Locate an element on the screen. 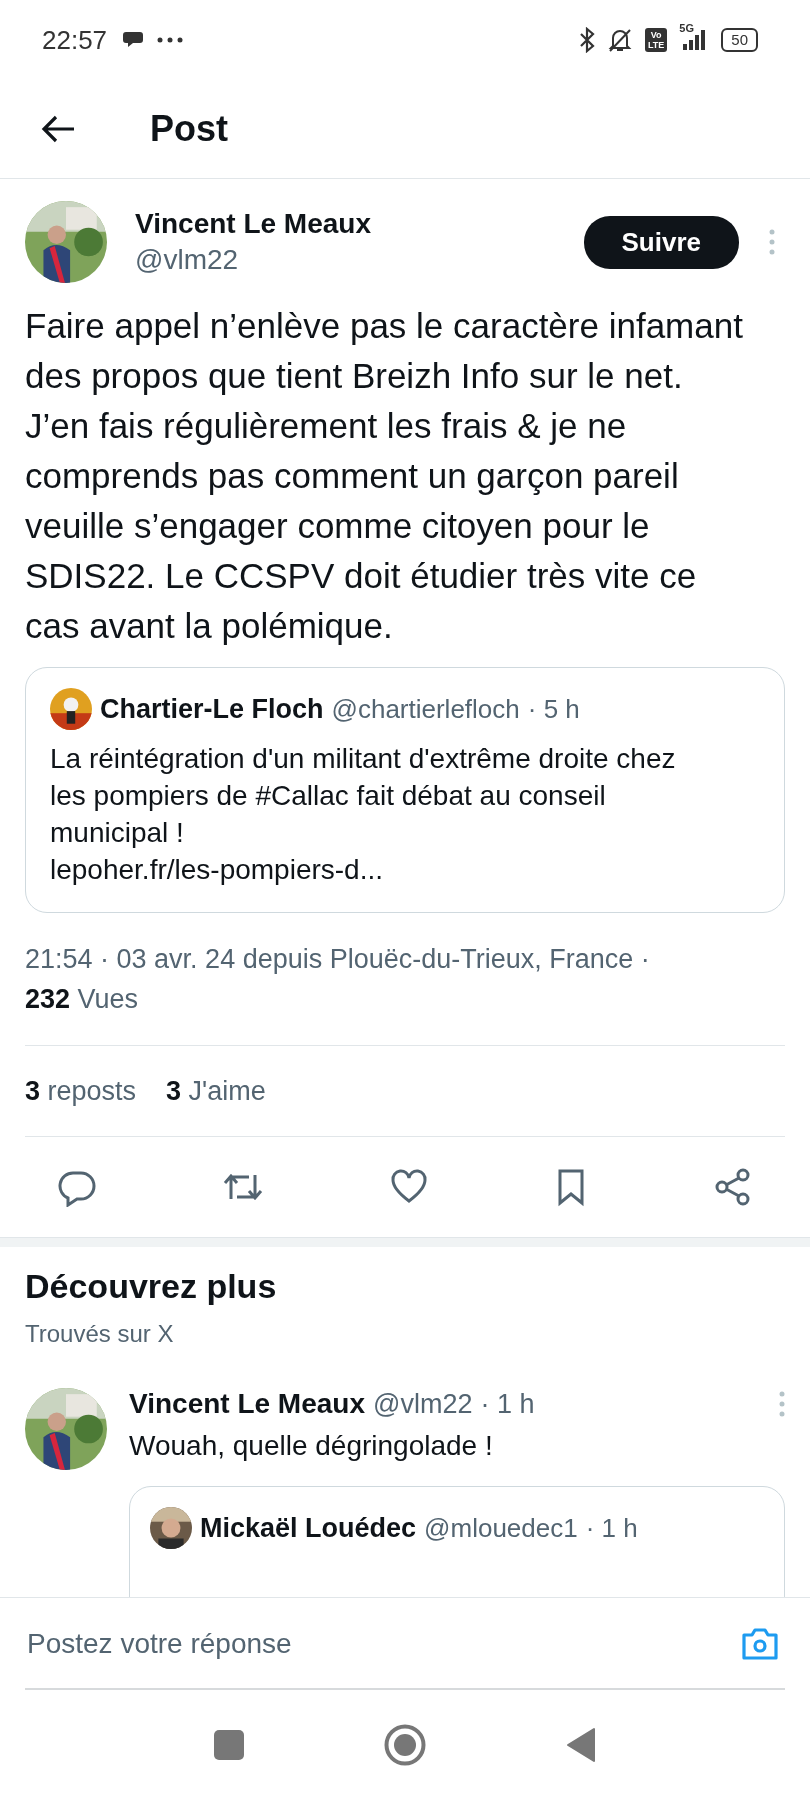  volte-badge: Vo LTE is located at coordinates (656, 40).